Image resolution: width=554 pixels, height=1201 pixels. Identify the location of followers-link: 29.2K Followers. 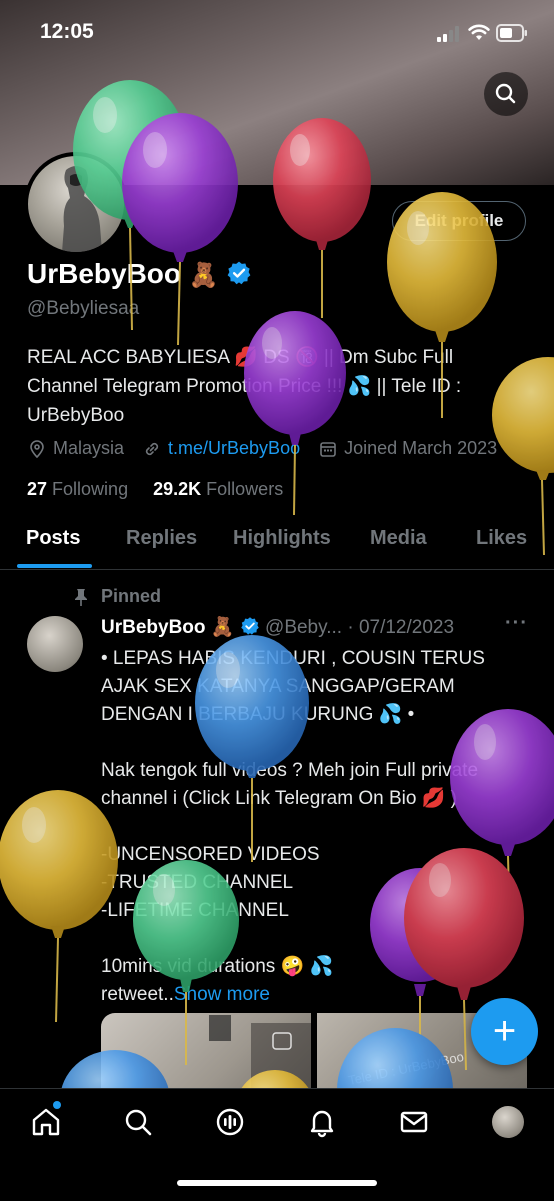
(218, 489).